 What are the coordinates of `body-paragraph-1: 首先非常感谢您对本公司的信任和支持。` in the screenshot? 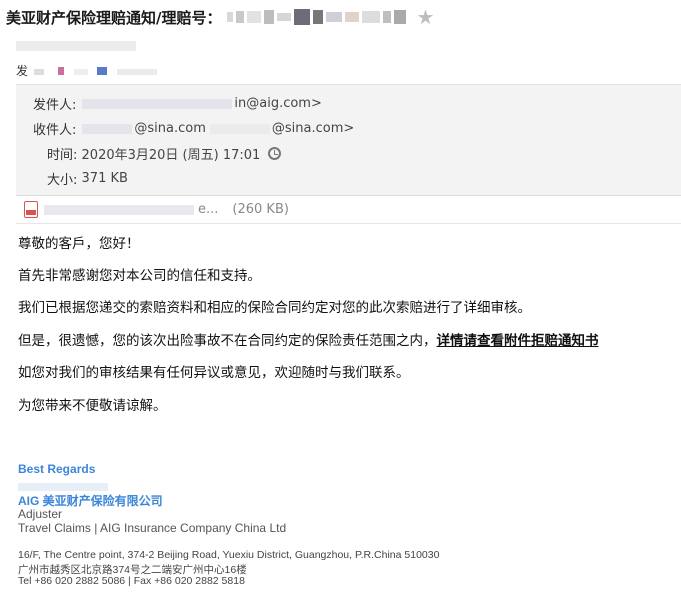 It's located at (139, 276).